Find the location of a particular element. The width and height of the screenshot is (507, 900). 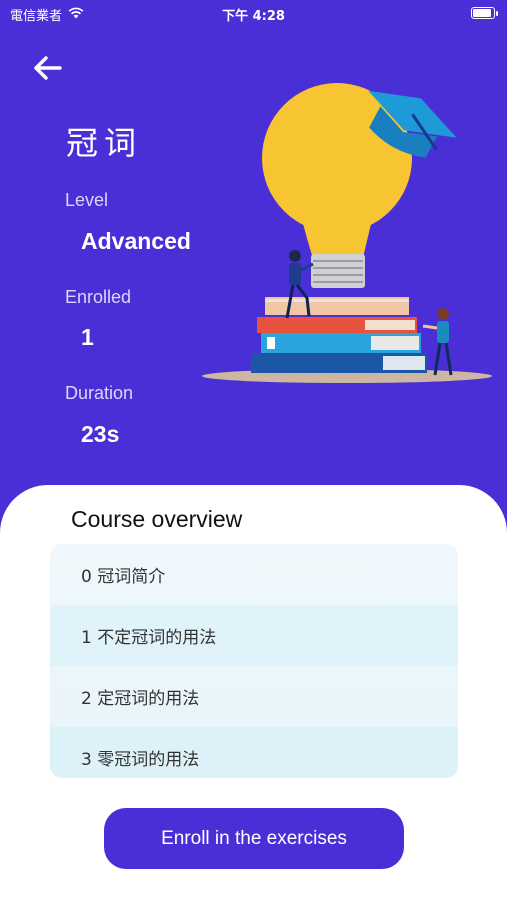

arrow-left-icon is located at coordinates (48, 68).